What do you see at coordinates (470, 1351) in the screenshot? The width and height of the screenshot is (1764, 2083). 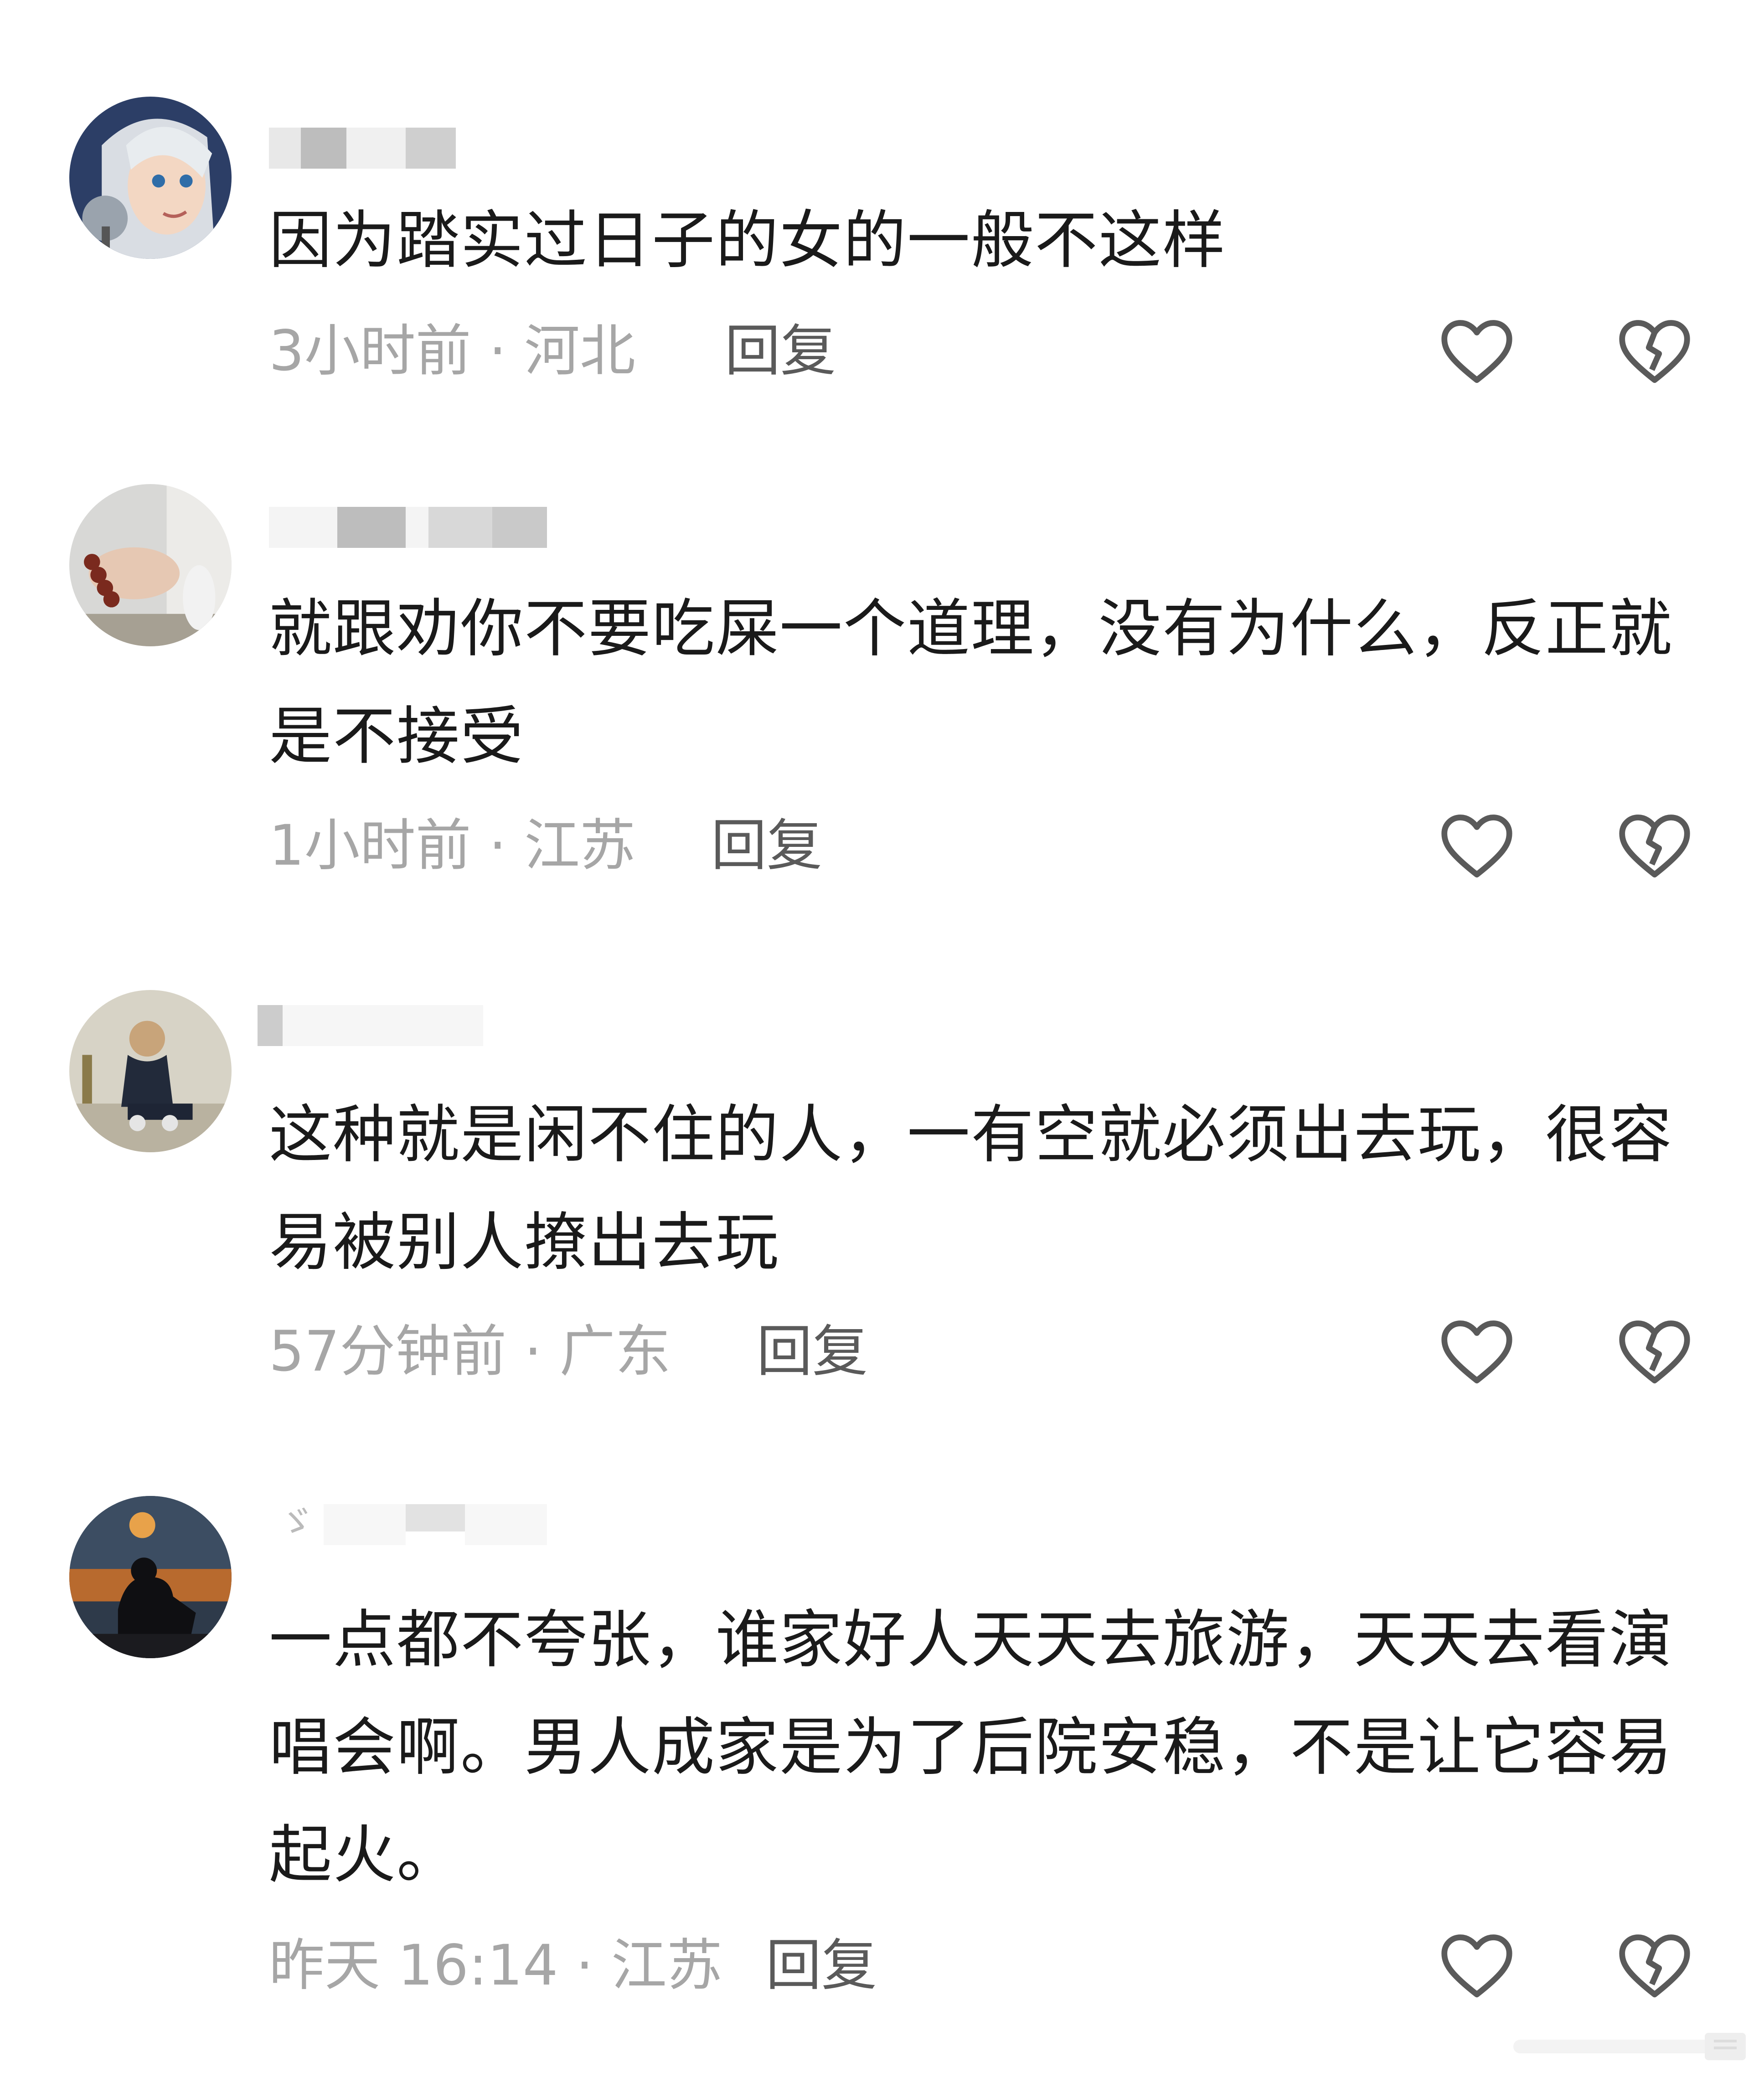 I see `comment-meta: 57分钟前 · 广东` at bounding box center [470, 1351].